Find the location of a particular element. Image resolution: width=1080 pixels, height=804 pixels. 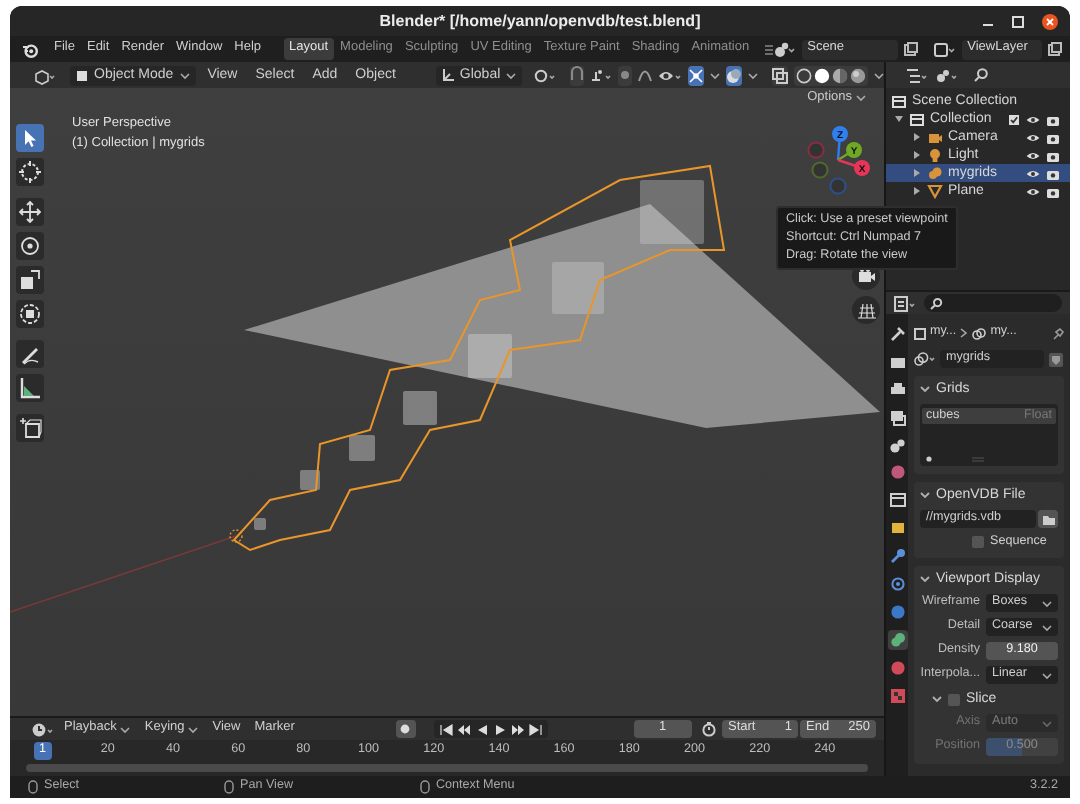

window-title: Blender* [/home/yann/openvdb/test.blend] is located at coordinates (540, 21).